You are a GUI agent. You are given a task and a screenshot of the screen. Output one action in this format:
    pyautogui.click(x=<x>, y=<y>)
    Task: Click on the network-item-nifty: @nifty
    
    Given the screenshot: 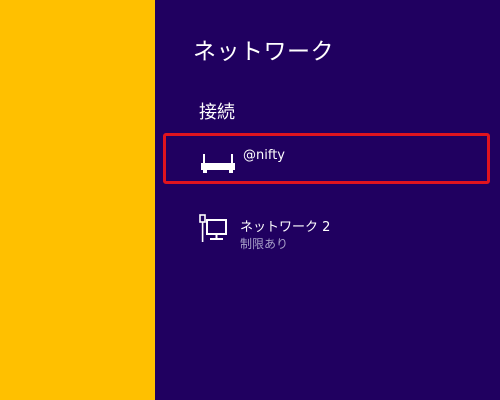 What is the action you would take?
    pyautogui.click(x=326, y=158)
    